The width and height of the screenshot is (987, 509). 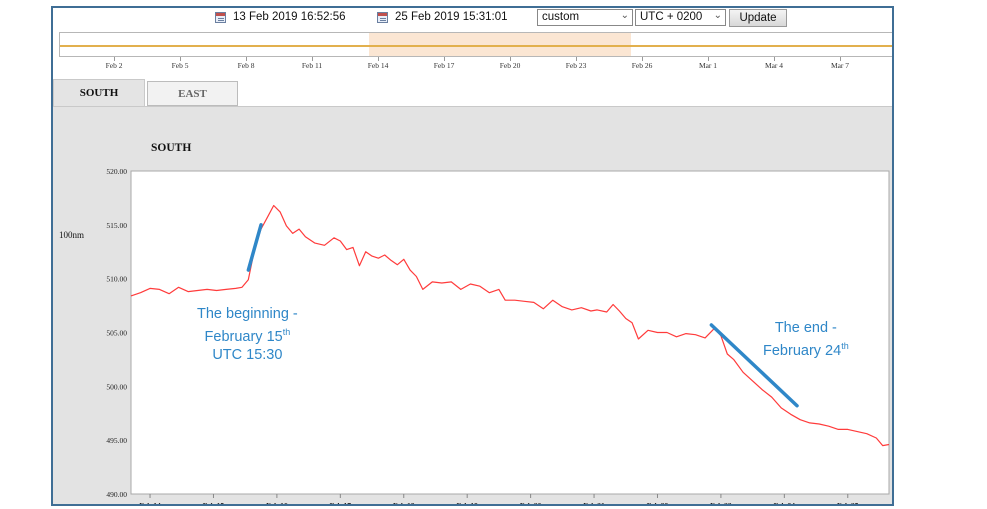 I want to click on navigator-tick-label: Feb 5, so click(x=180, y=65).